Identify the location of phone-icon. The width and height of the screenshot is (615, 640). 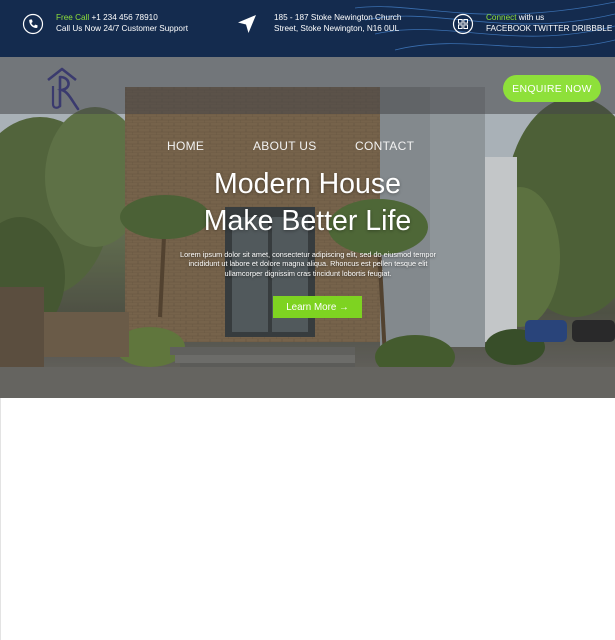
(33, 24).